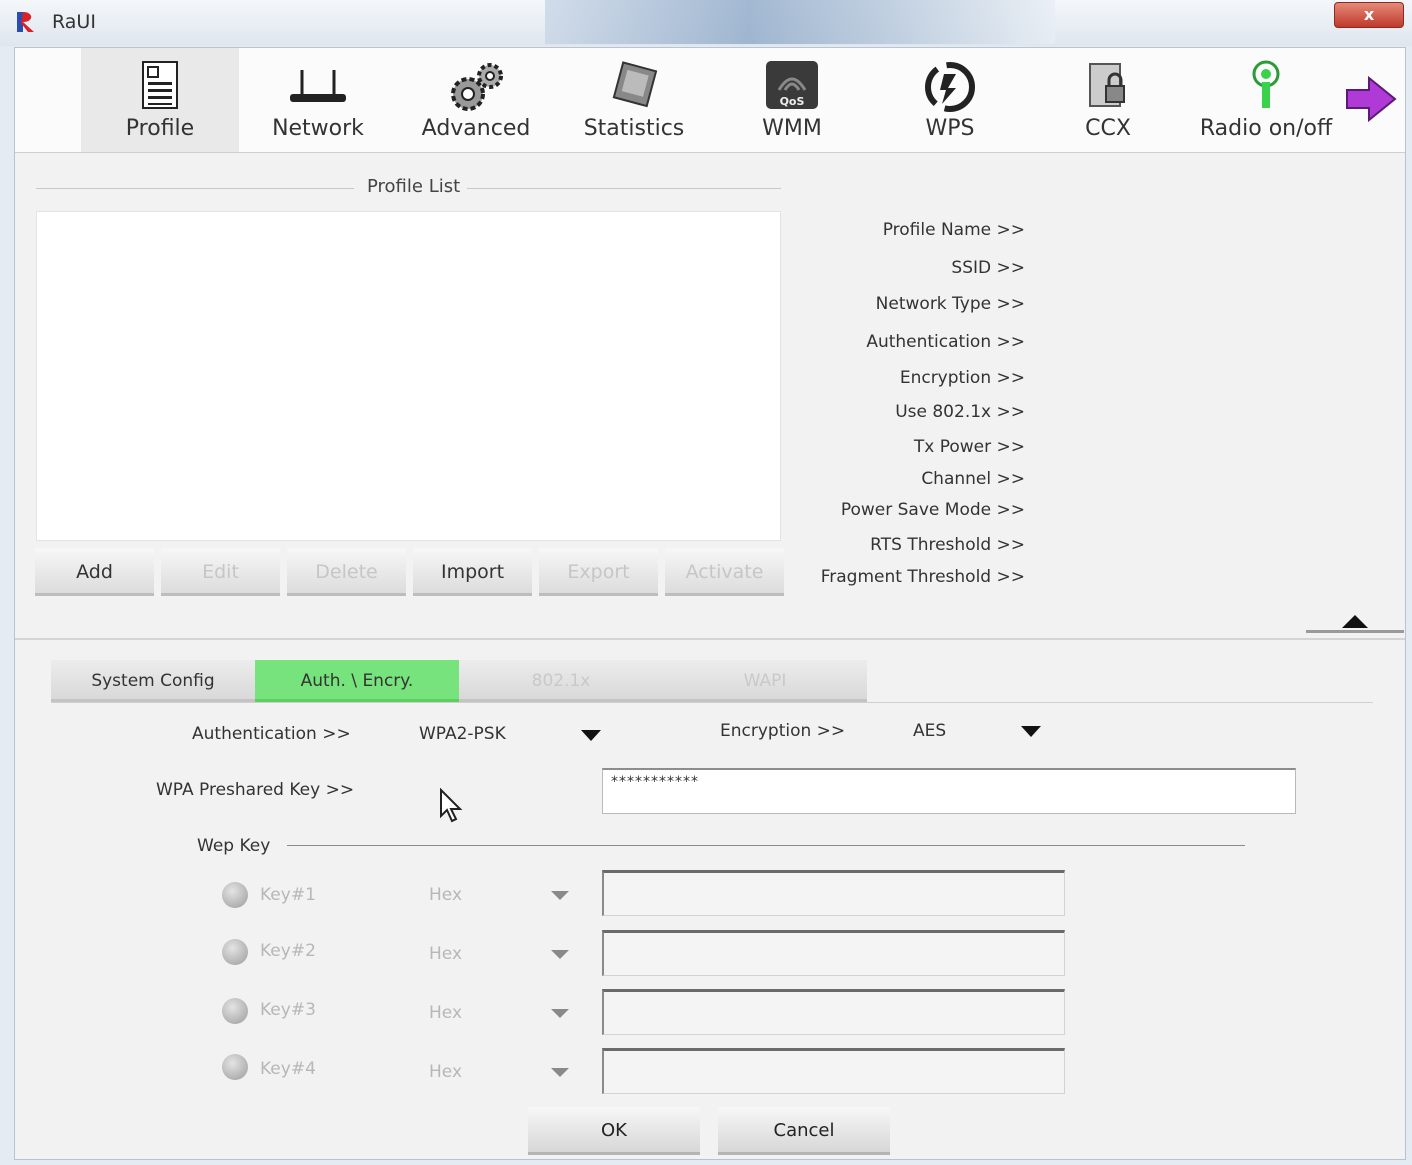 This screenshot has height=1165, width=1412. I want to click on authentication-value: WPA2-PSK, so click(462, 734).